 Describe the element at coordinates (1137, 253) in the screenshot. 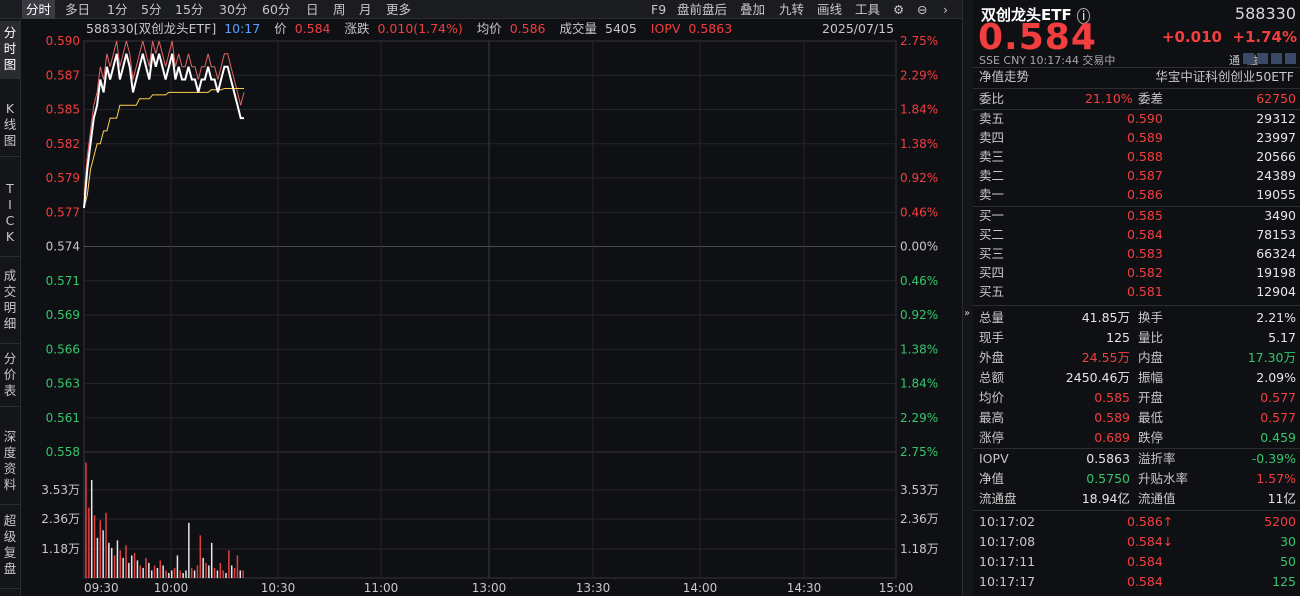

I see `bid-row: 买三 0.583 66324` at that location.